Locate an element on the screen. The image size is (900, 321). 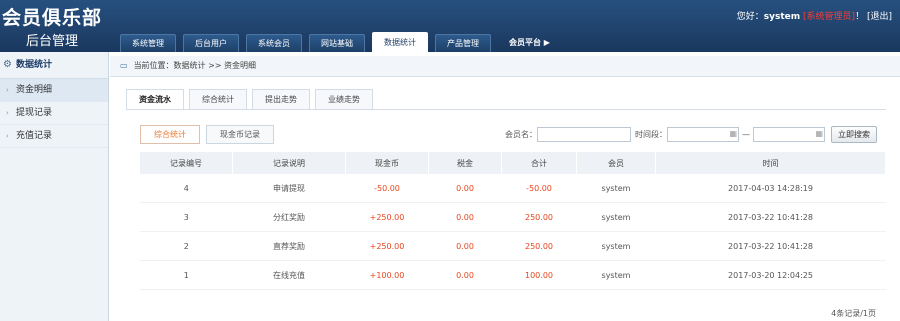
search-bar: 会员名： 时间段： ▦ — ▦ 立即搜索 is located at coordinates (691, 134).